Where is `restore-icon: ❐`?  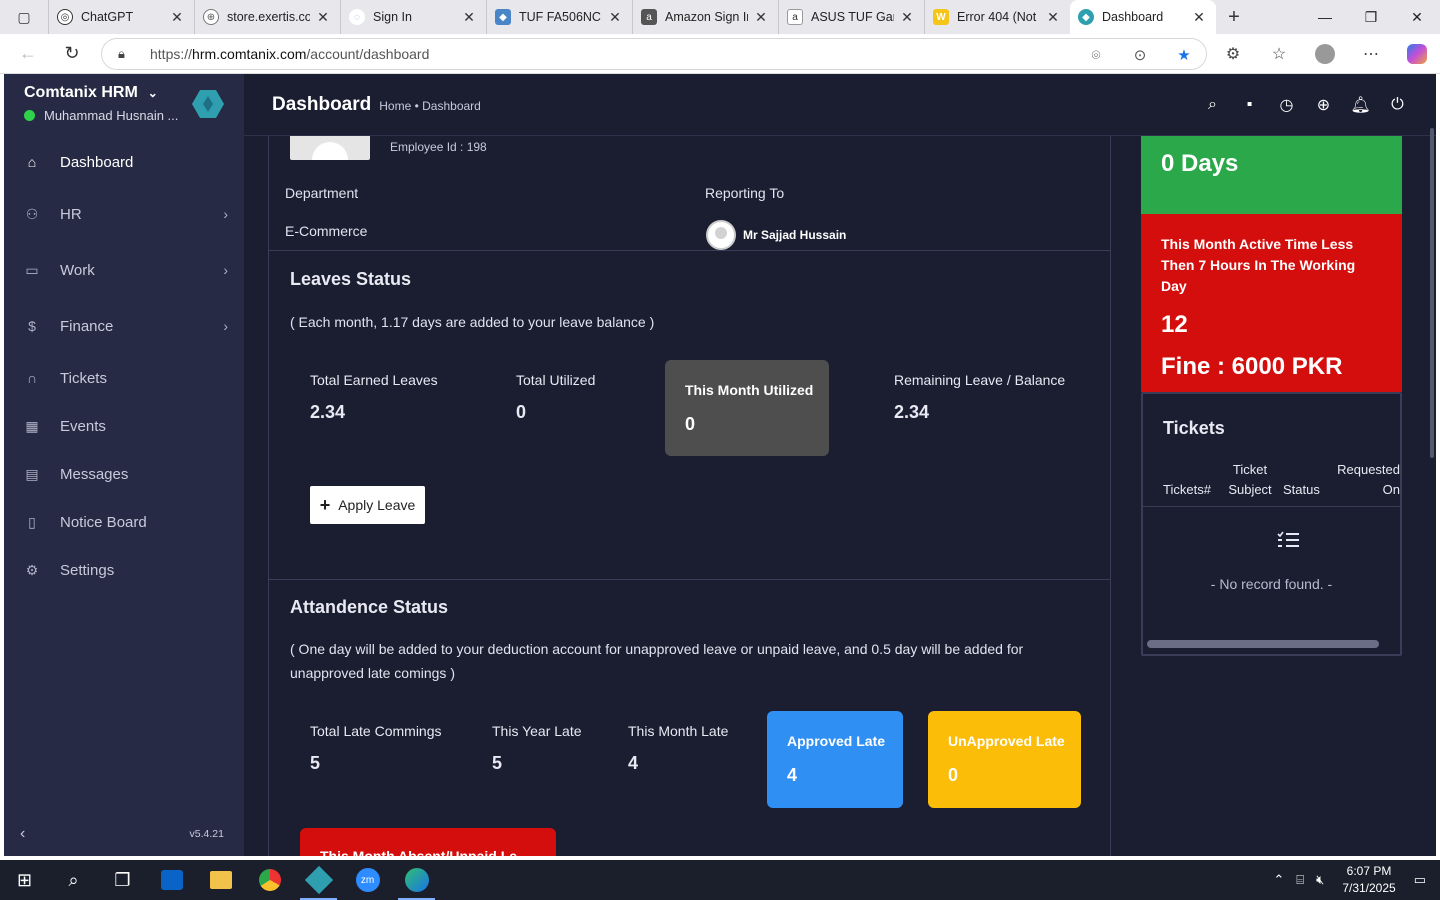
restore-icon: ❐ is located at coordinates (1371, 17).